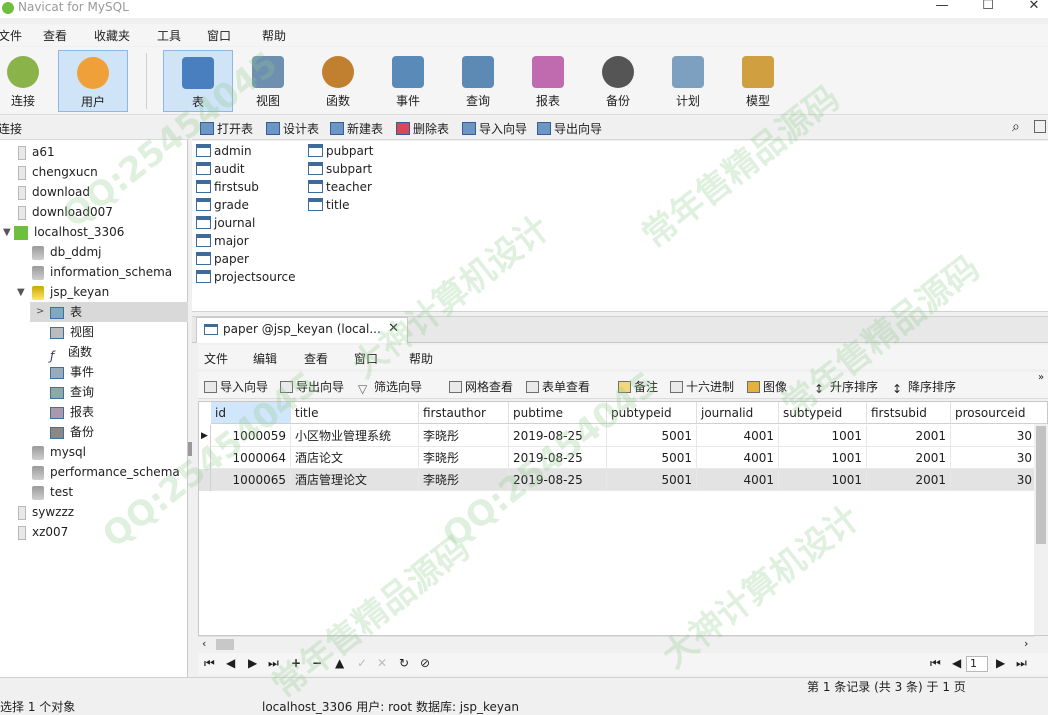  I want to click on table-item-projectsource: projectsource, so click(246, 277).